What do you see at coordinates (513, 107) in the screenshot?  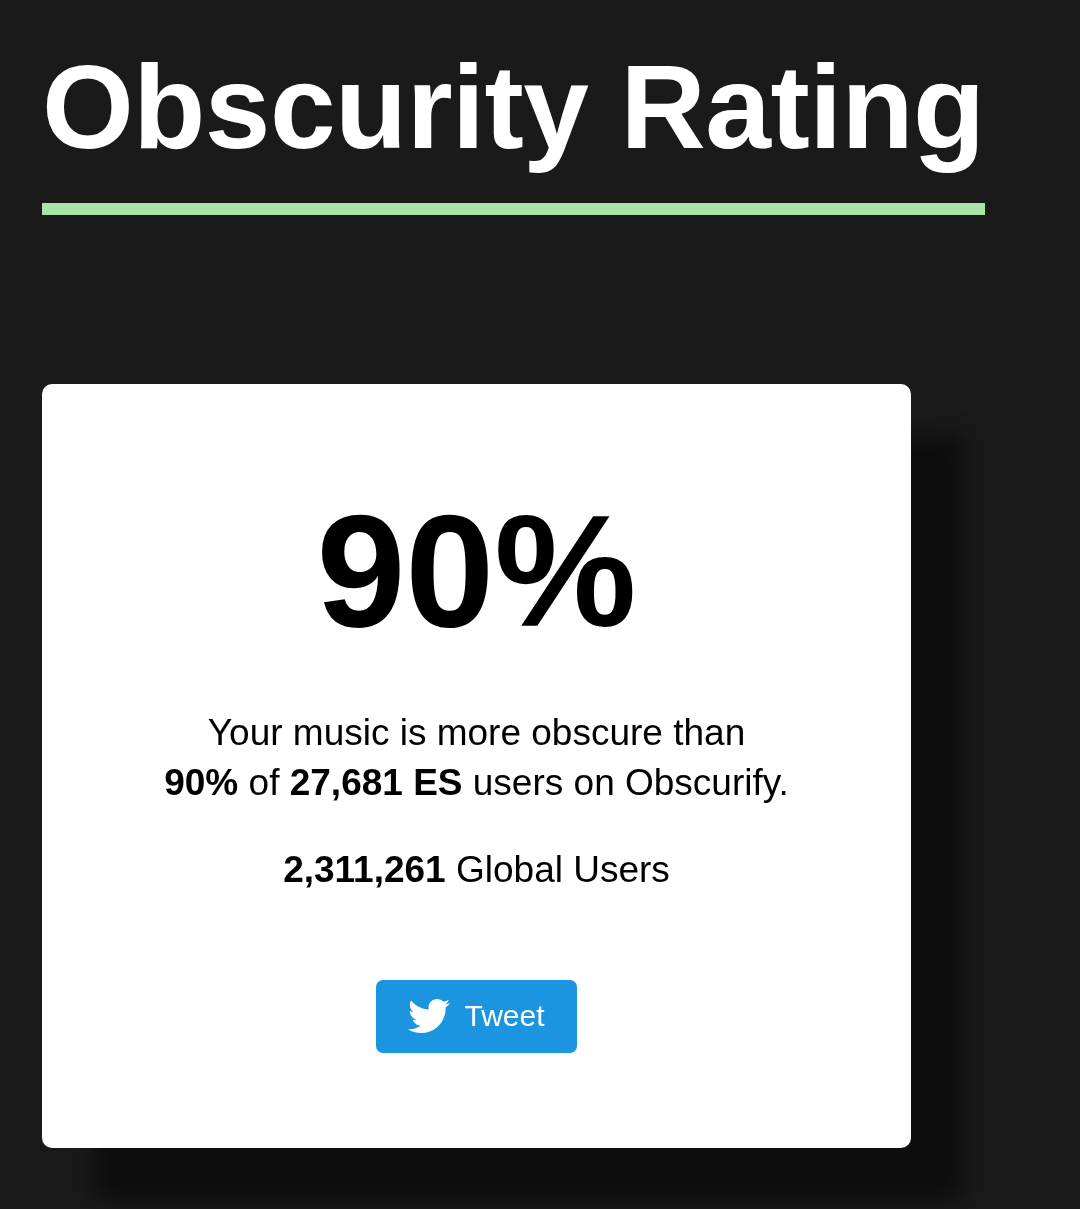 I see `page-title: Obscurity Rating` at bounding box center [513, 107].